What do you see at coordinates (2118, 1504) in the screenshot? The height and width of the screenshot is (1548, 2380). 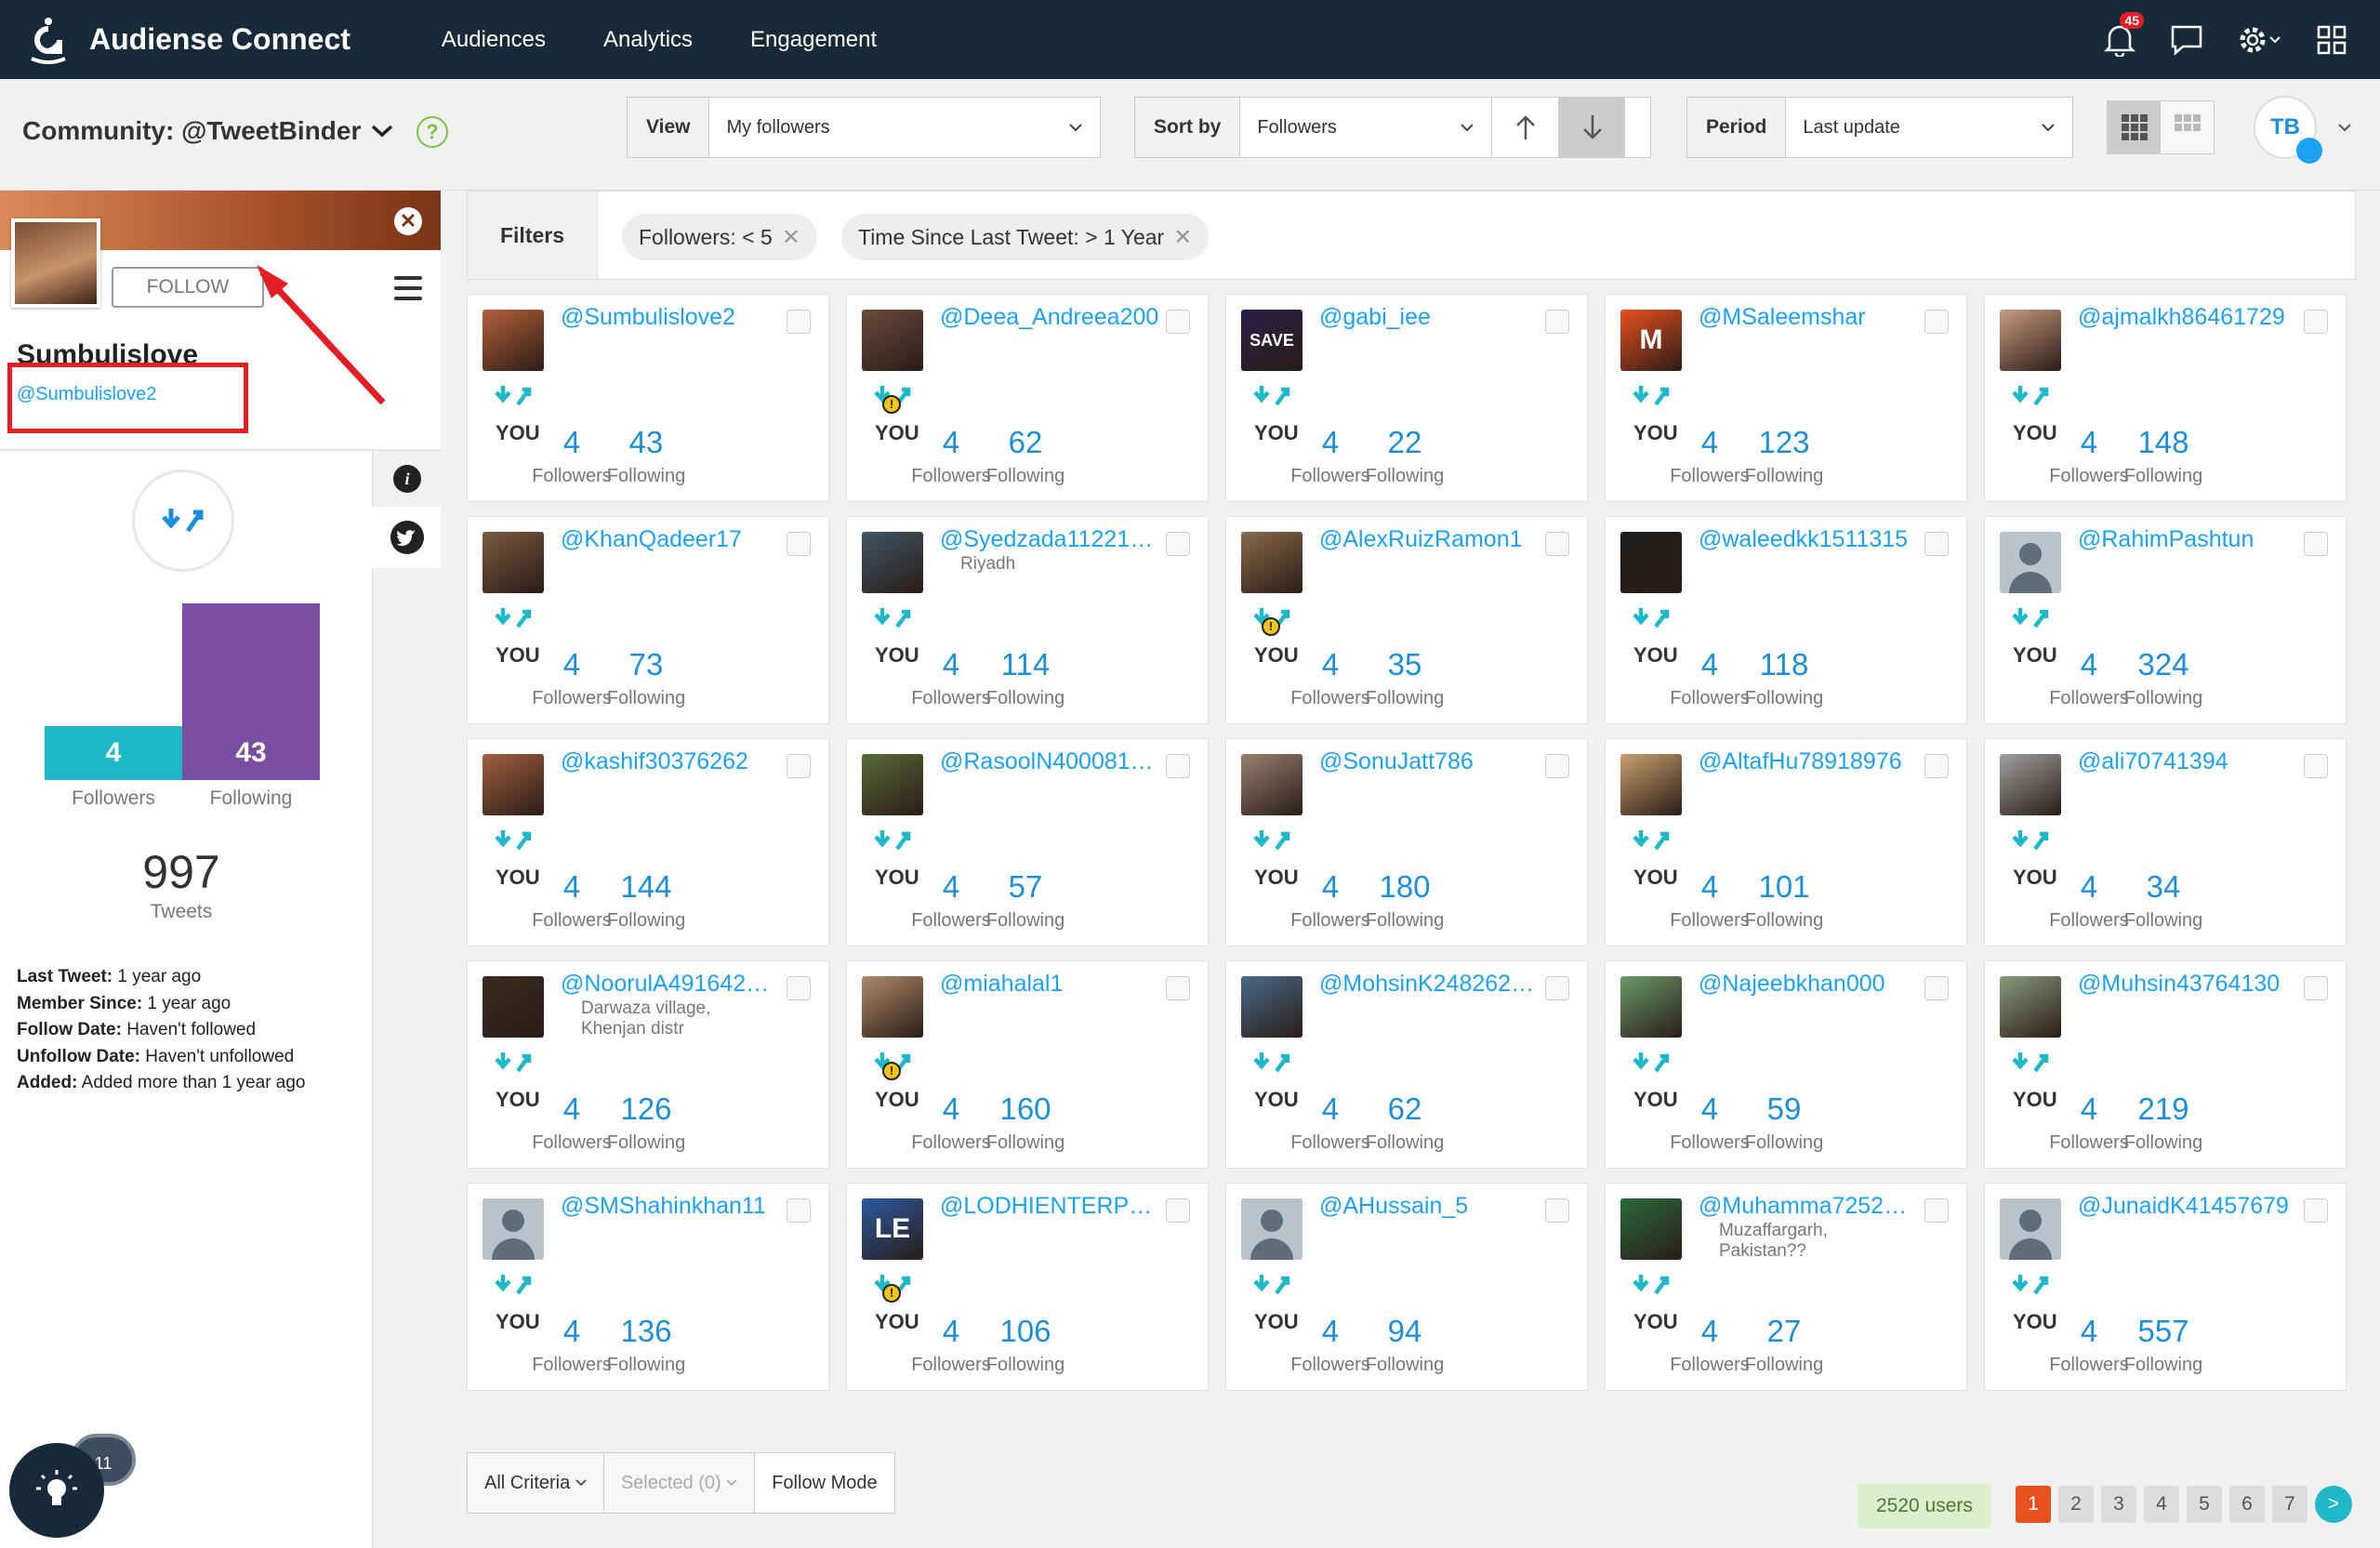 I see `page-3: 3` at bounding box center [2118, 1504].